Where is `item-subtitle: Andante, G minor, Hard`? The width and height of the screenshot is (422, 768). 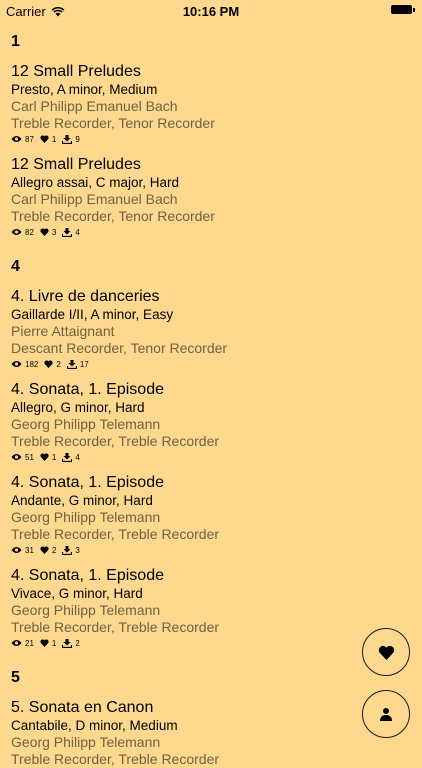
item-subtitle: Andante, G minor, Hard is located at coordinates (82, 500).